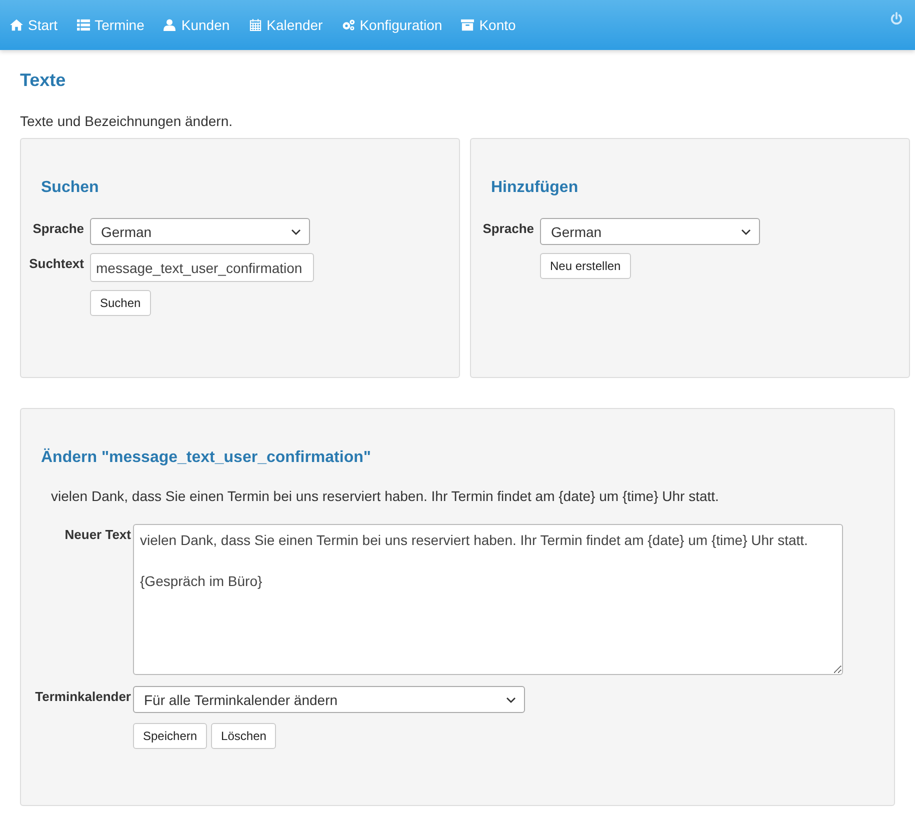 The width and height of the screenshot is (915, 829). I want to click on calendar-select: Für alle Terminkalender ändern, so click(329, 699).